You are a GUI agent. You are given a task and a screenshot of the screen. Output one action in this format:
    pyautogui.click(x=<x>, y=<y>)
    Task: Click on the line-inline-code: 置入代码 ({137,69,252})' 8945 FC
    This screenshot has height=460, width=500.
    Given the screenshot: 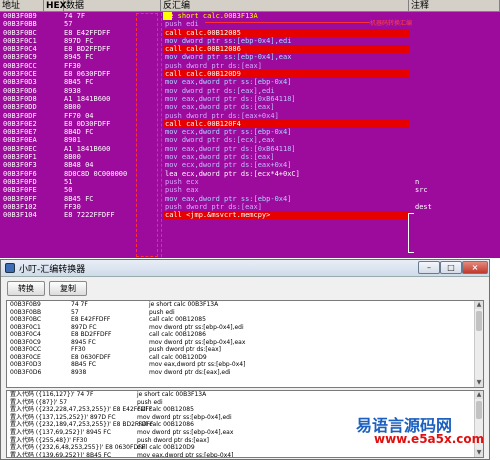 What is the action you would take?
    pyautogui.click(x=60, y=432)
    